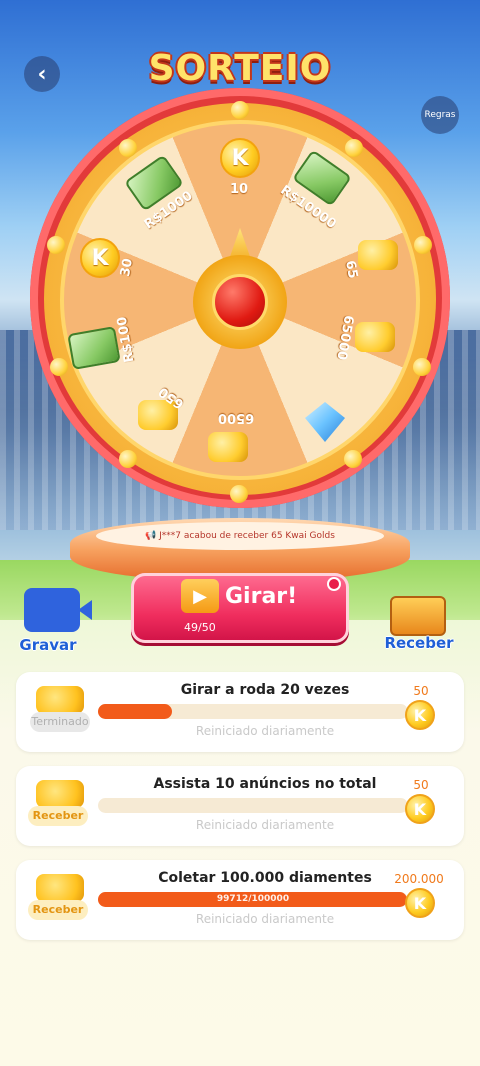 This screenshot has height=1066, width=480. I want to click on winner-notice: 📢 J***7 acabou de receber 65 Kwai Golds, so click(240, 536).